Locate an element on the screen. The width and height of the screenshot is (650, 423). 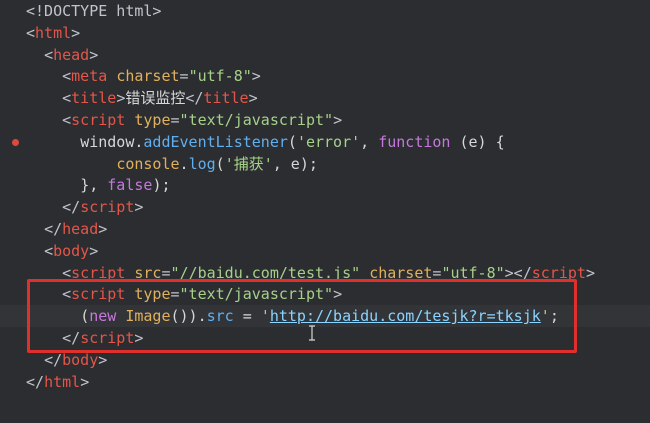
code-line: <body> is located at coordinates (325, 251).